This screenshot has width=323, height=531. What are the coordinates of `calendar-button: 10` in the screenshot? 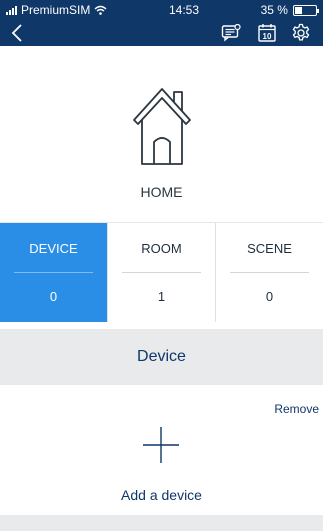 It's located at (267, 33).